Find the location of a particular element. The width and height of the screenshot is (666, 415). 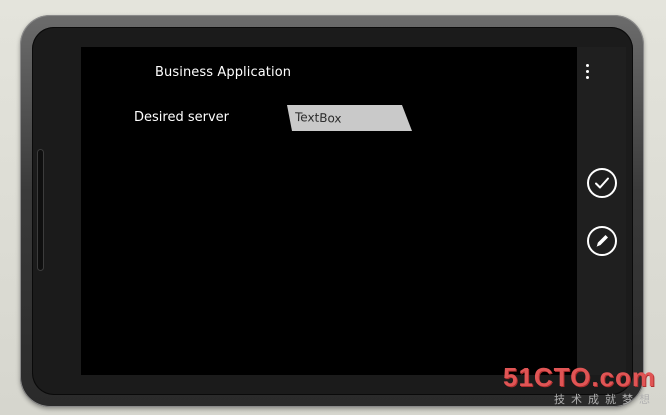

more-options-icon is located at coordinates (588, 73).